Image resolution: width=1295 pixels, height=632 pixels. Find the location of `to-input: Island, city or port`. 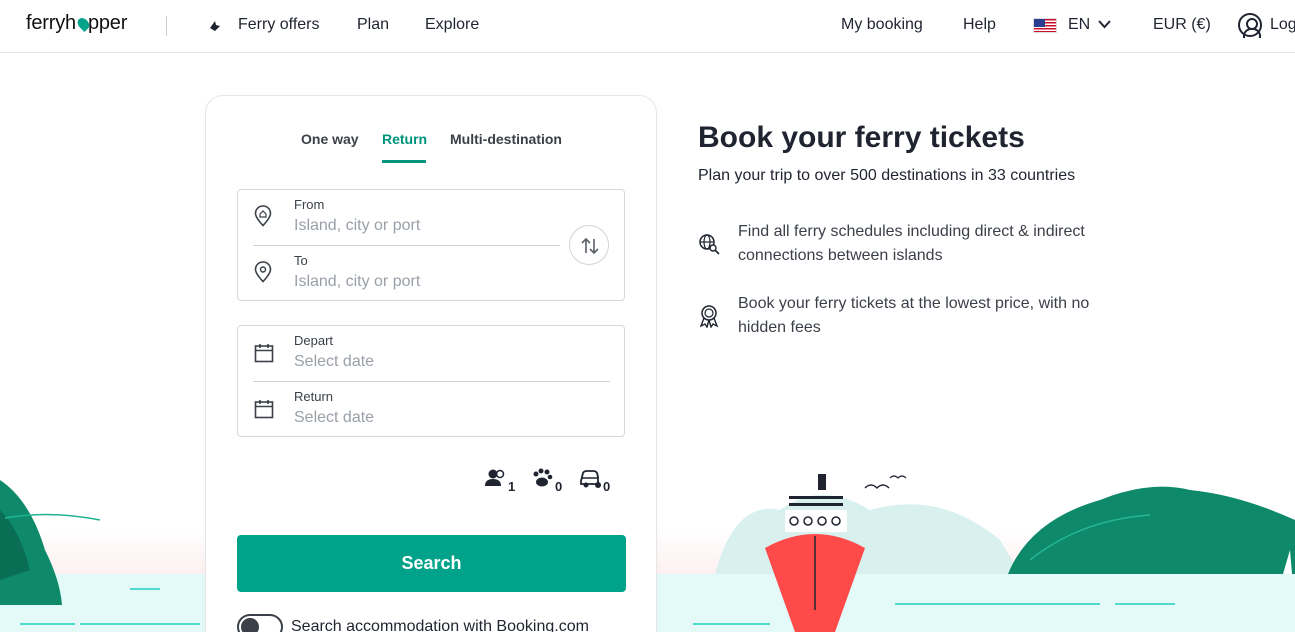

to-input: Island, city or port is located at coordinates (357, 282).